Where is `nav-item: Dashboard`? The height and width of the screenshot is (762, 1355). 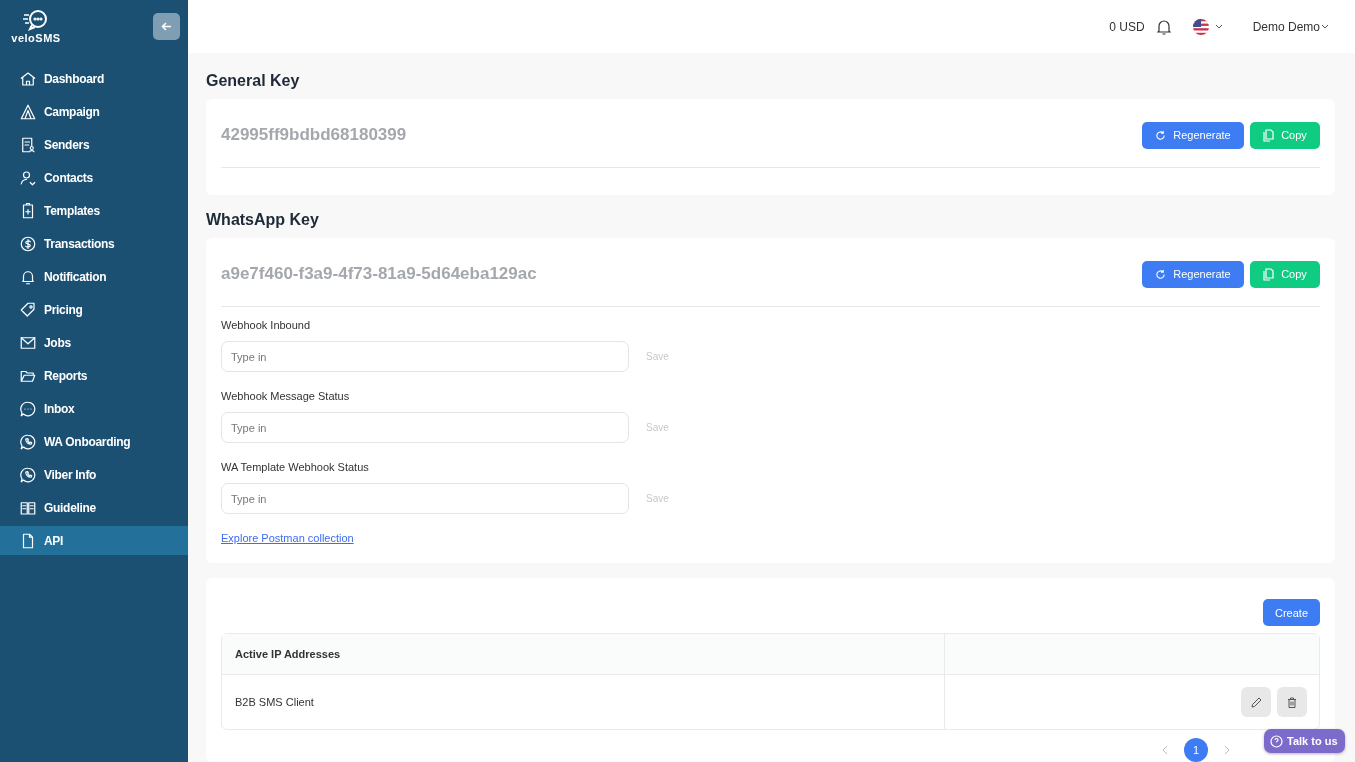 nav-item: Dashboard is located at coordinates (94, 78).